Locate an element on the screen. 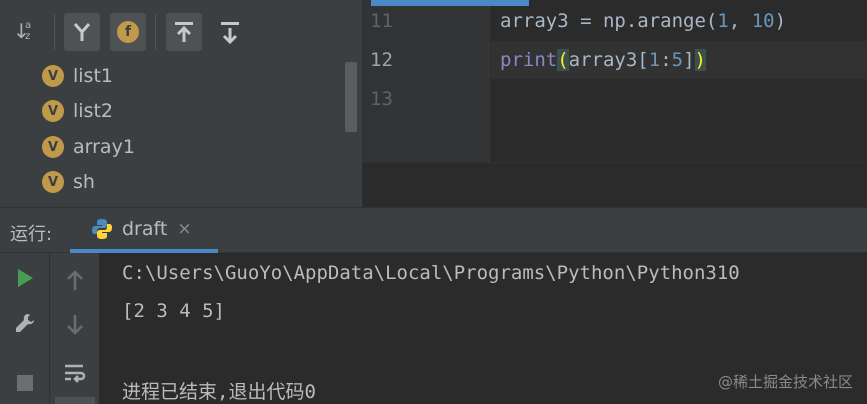  code-token-paren: ) is located at coordinates (700, 60).